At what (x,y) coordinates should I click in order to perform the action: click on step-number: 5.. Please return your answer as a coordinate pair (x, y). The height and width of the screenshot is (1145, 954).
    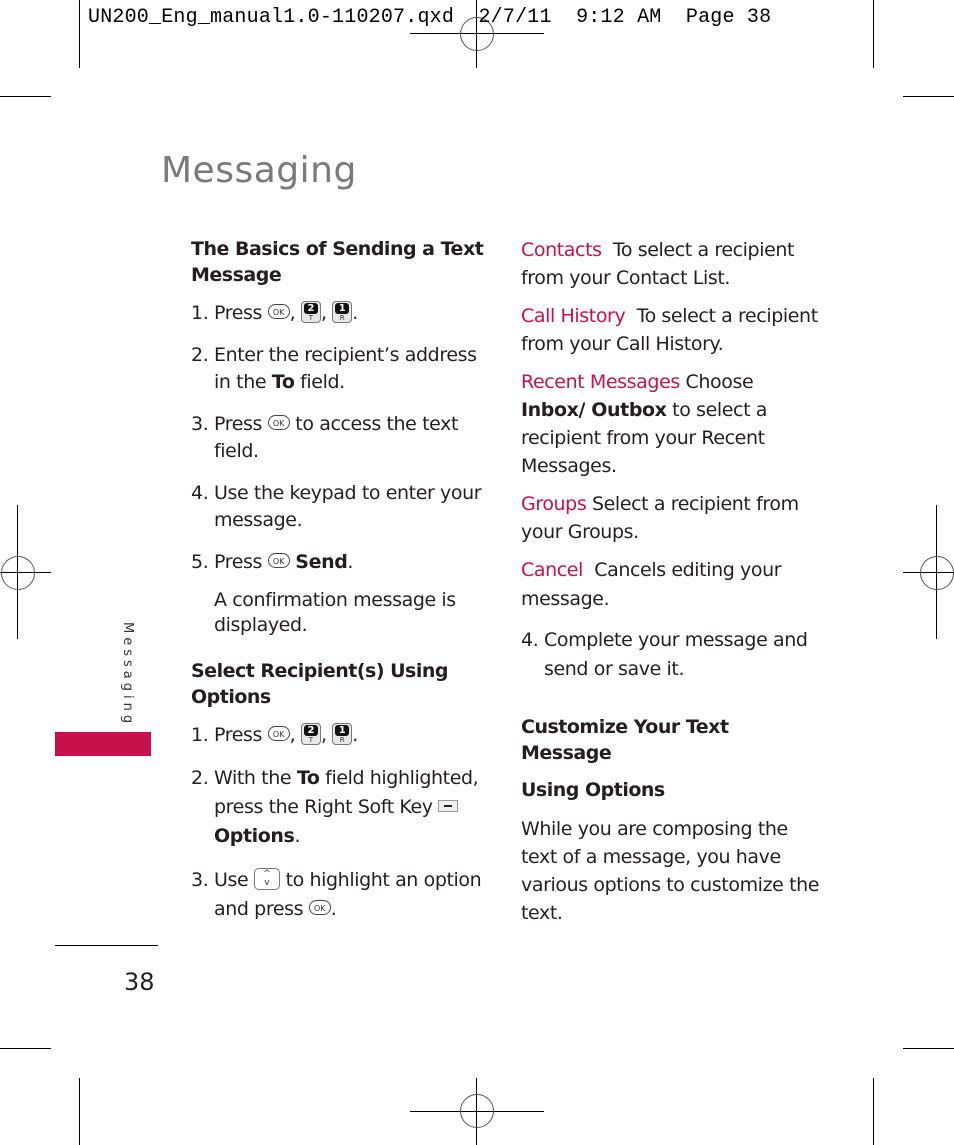
    Looking at the image, I should click on (200, 562).